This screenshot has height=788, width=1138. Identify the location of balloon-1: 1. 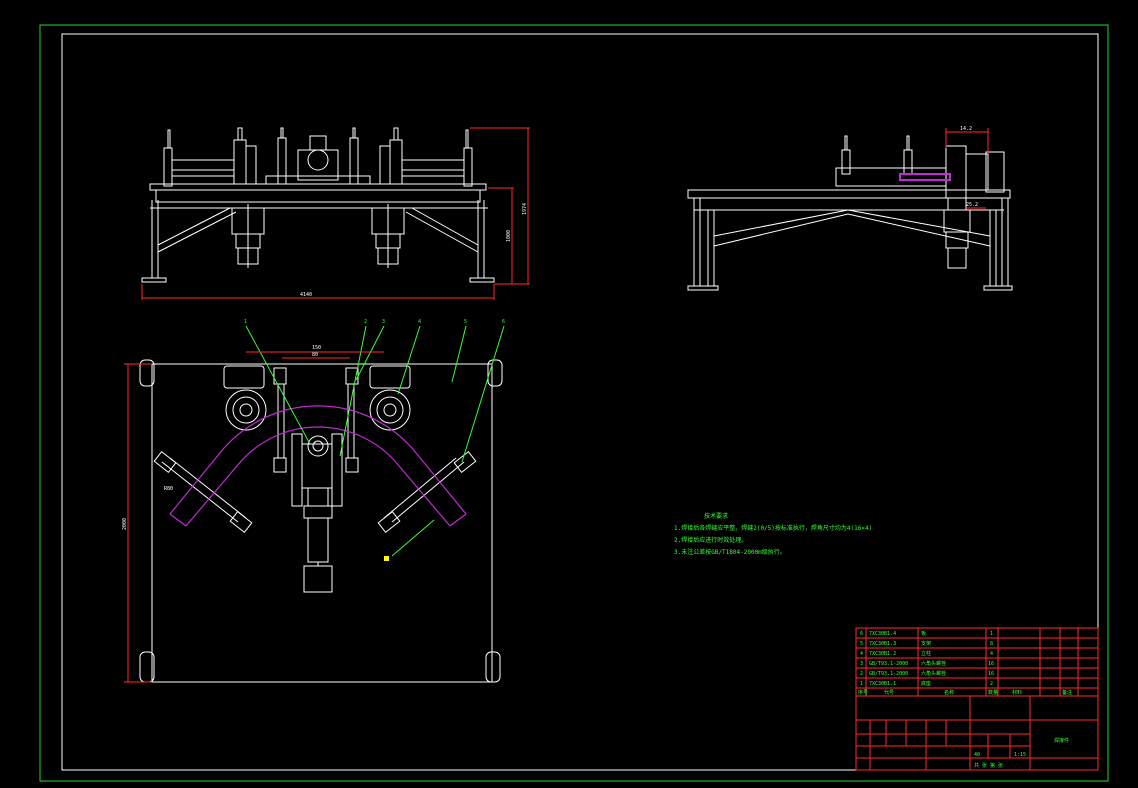
(245, 322).